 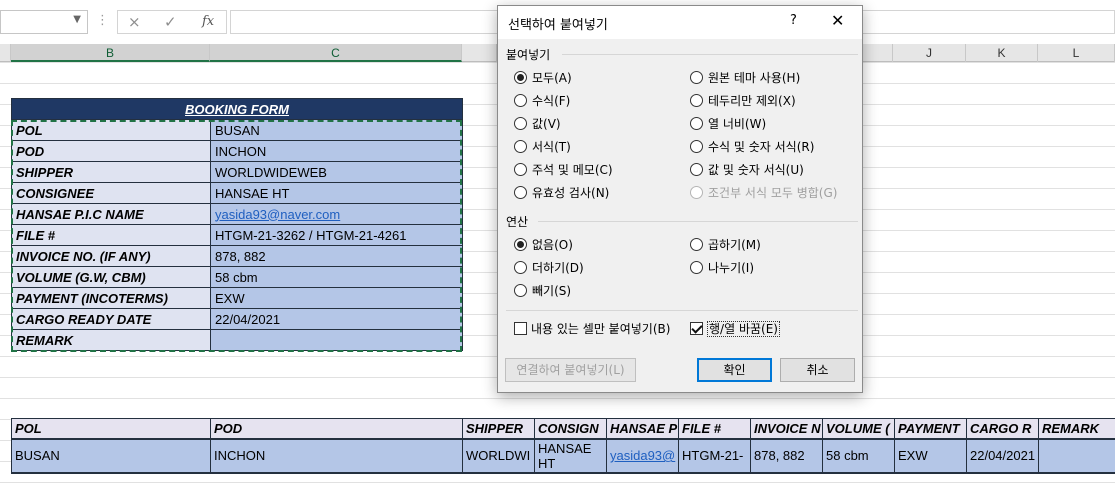 What do you see at coordinates (110, 53) in the screenshot?
I see `column-header-b: B` at bounding box center [110, 53].